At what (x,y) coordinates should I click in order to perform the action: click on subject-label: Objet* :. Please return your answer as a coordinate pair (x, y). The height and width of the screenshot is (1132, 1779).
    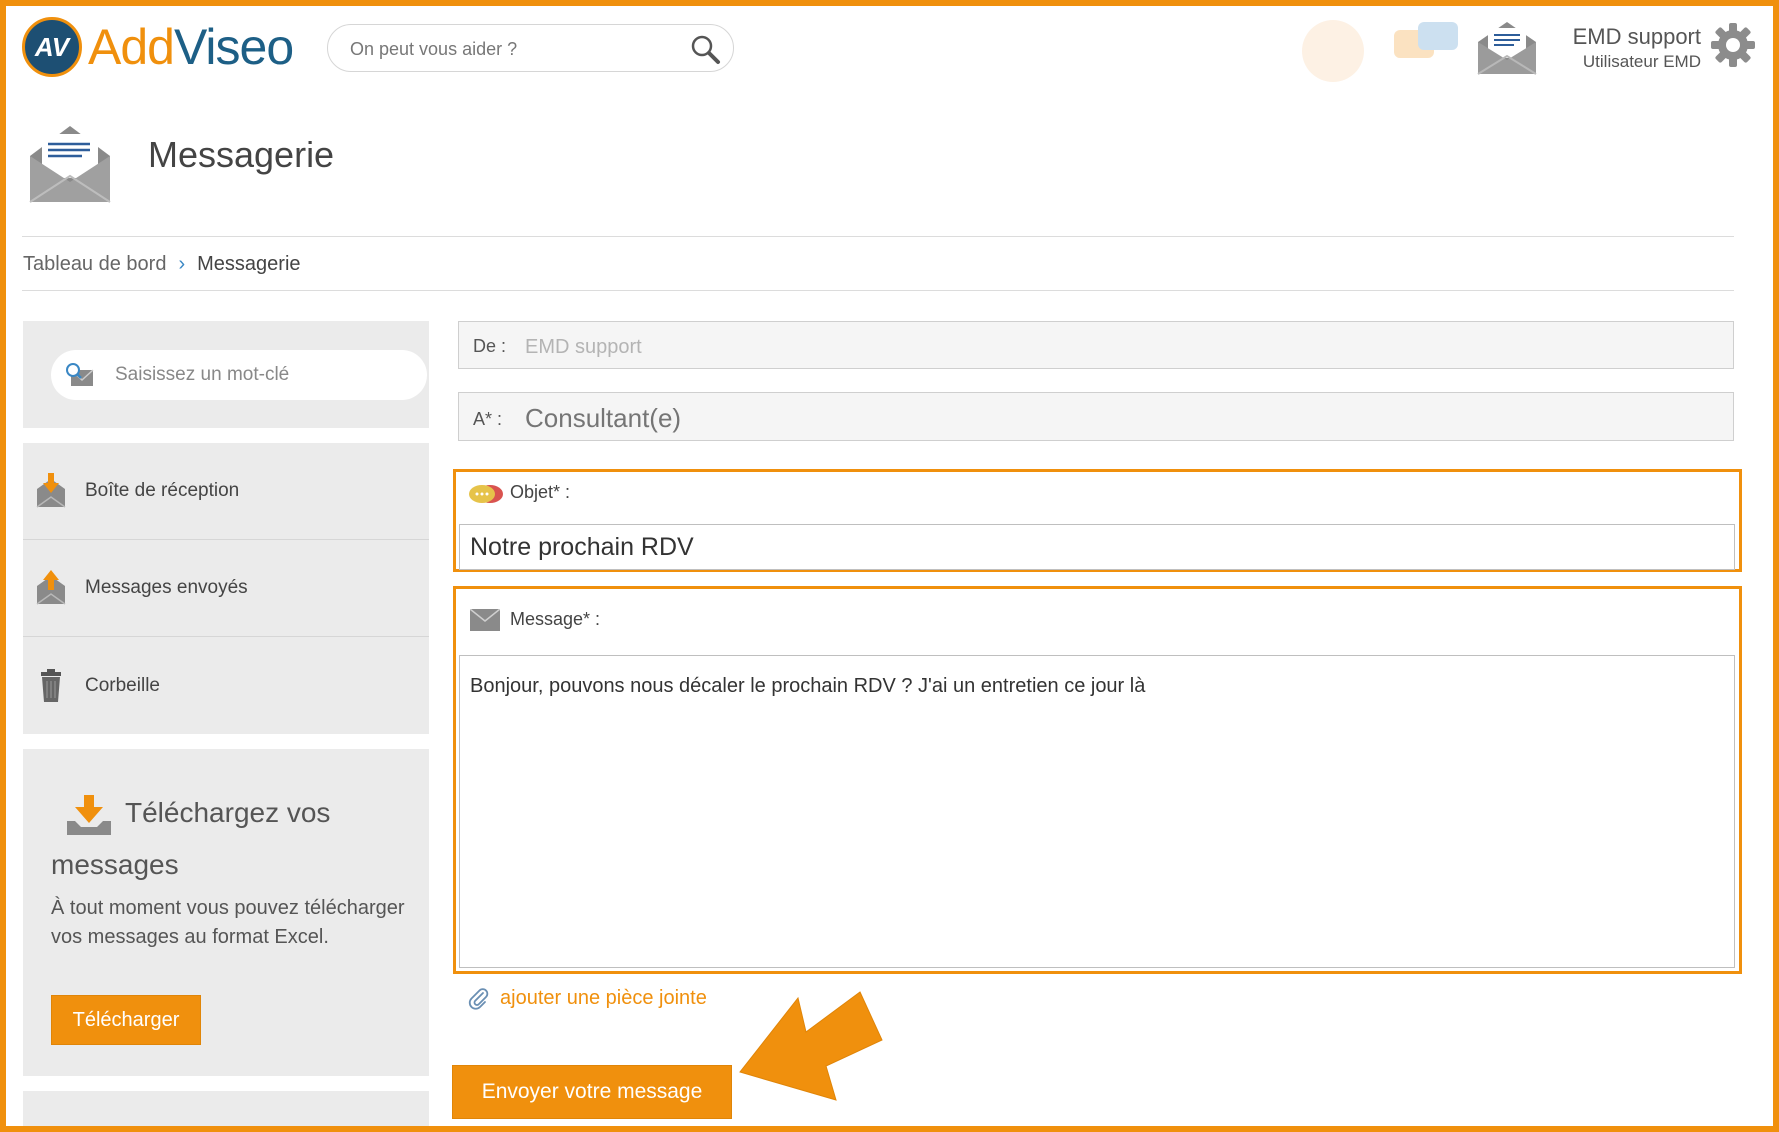
    Looking at the image, I should click on (540, 492).